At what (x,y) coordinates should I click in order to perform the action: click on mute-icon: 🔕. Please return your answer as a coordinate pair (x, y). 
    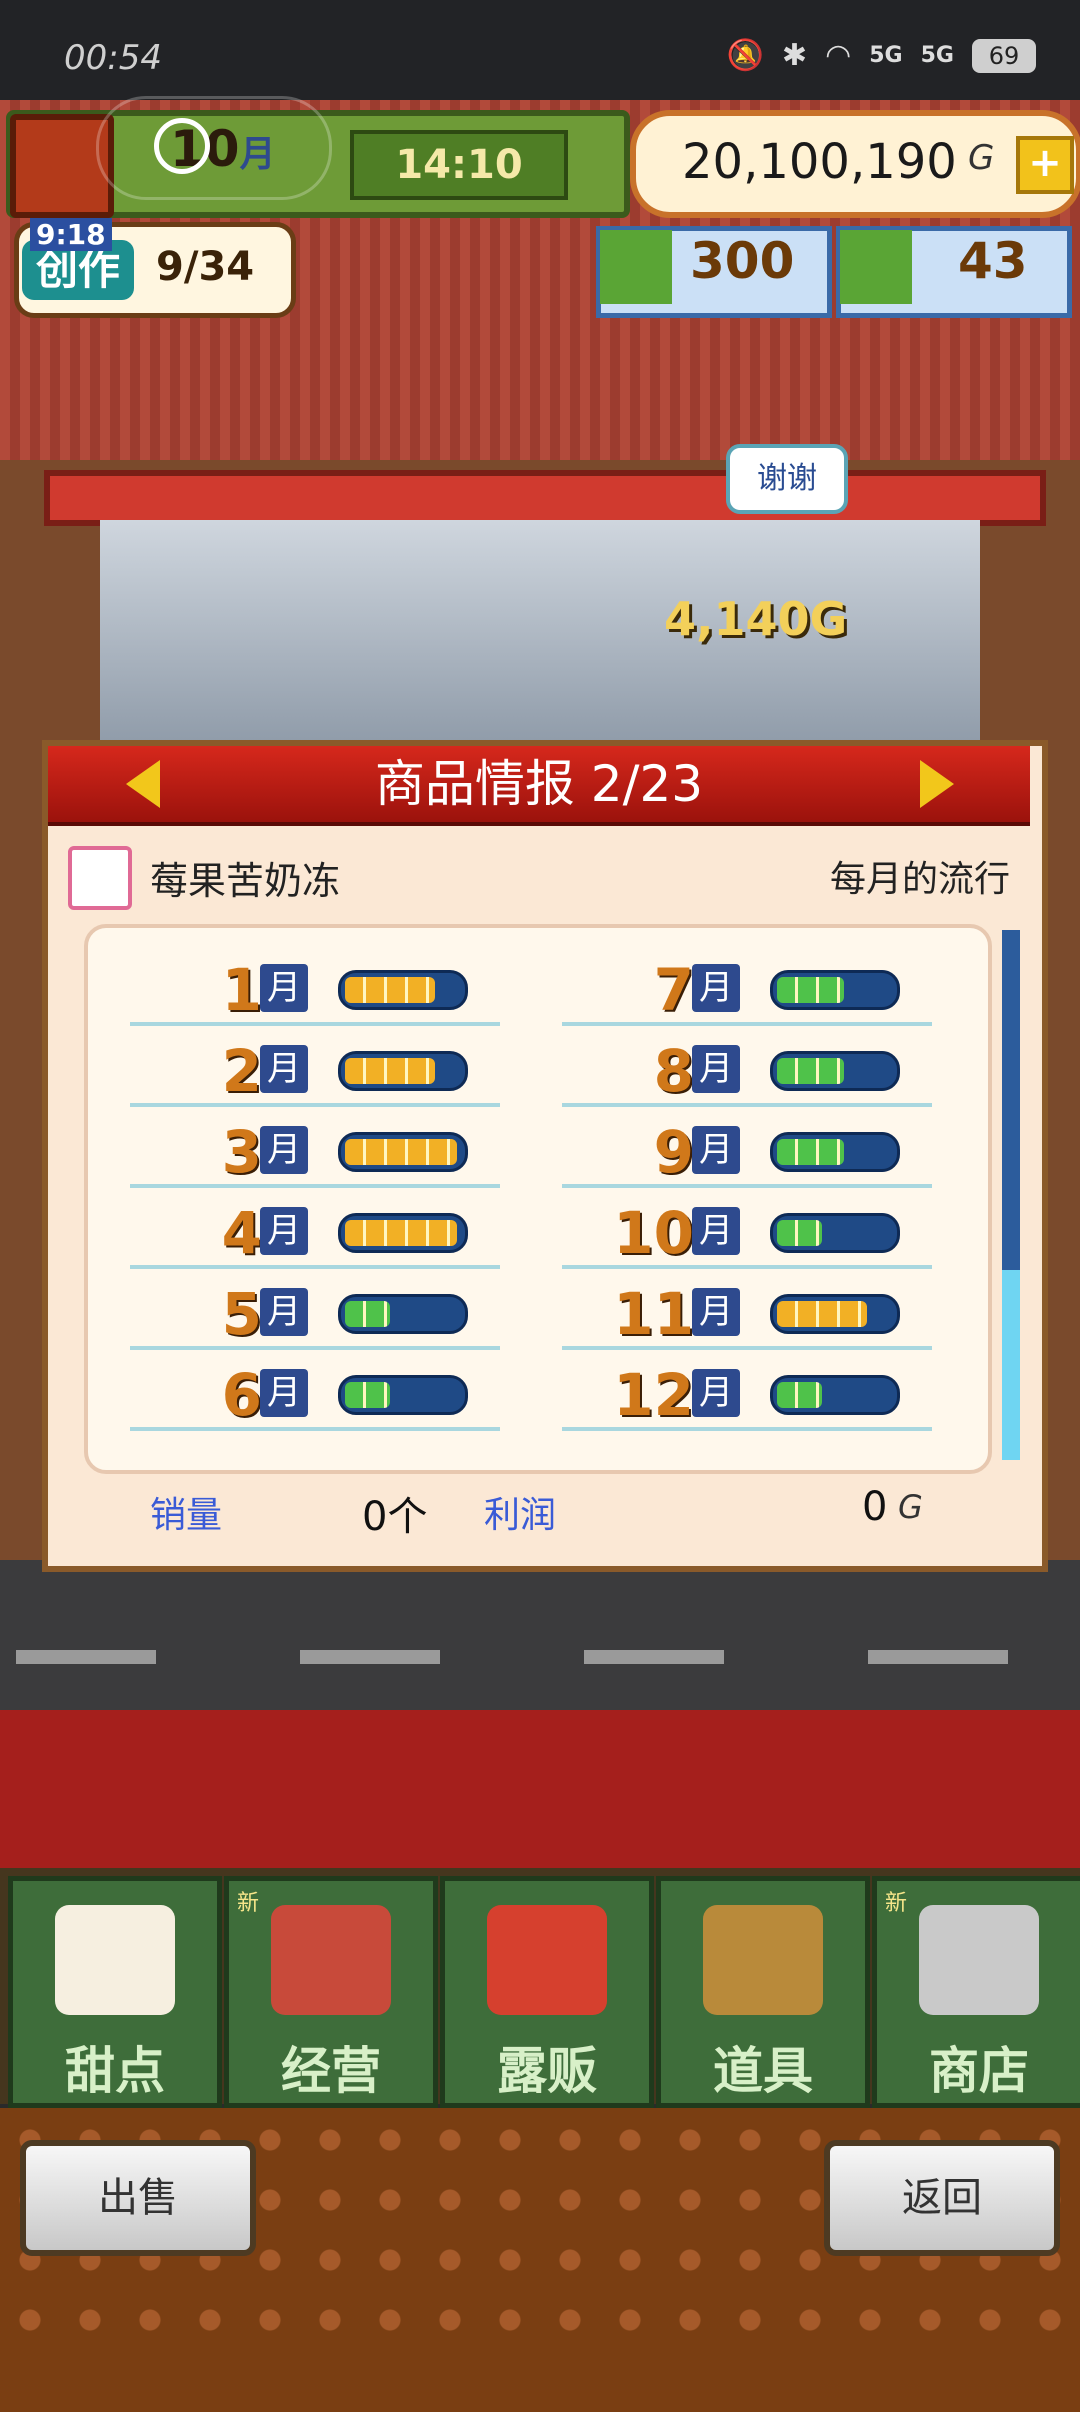
    Looking at the image, I should click on (745, 55).